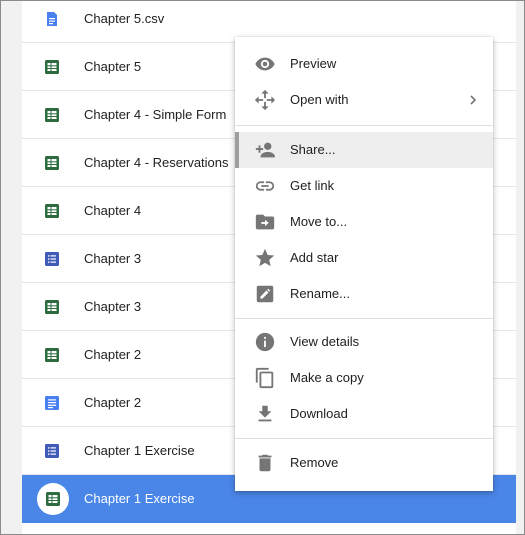  Describe the element at coordinates (265, 186) in the screenshot. I see `link-icon` at that location.